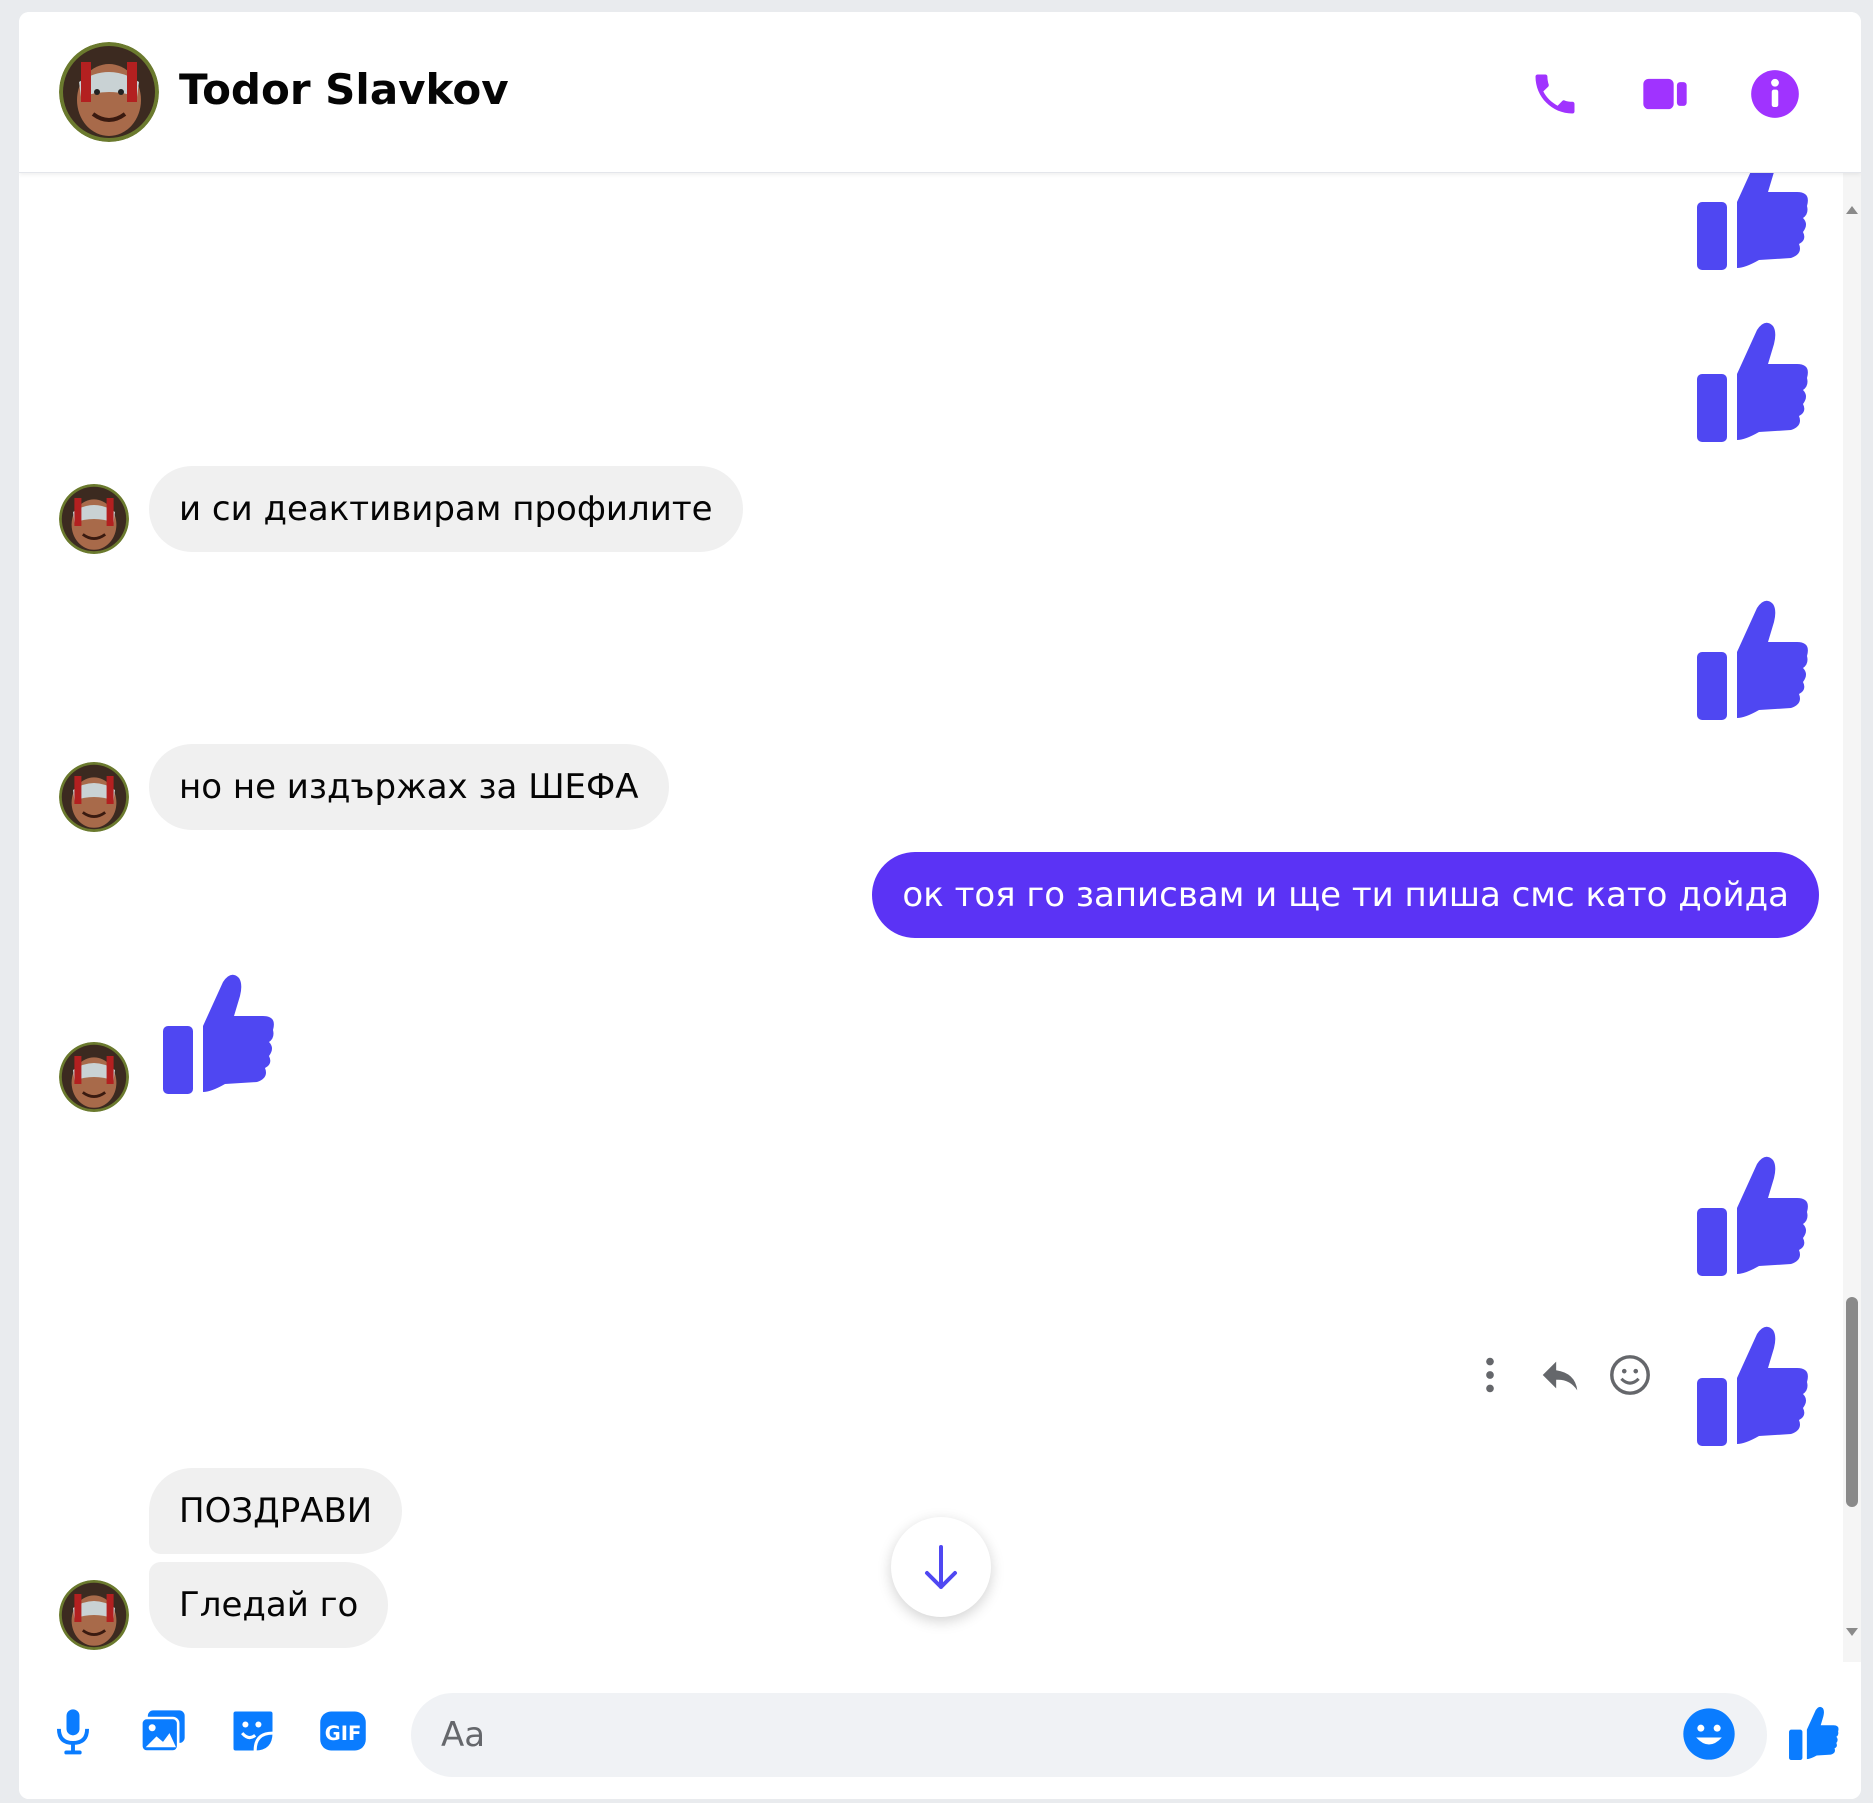  I want to click on contact-name: Todor Slavkov, so click(344, 90).